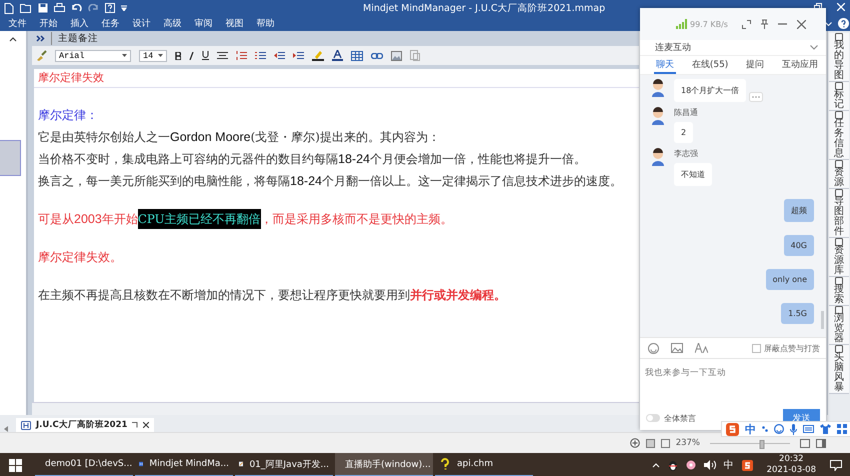  I want to click on font-size-dropdown: 14, so click(153, 56).